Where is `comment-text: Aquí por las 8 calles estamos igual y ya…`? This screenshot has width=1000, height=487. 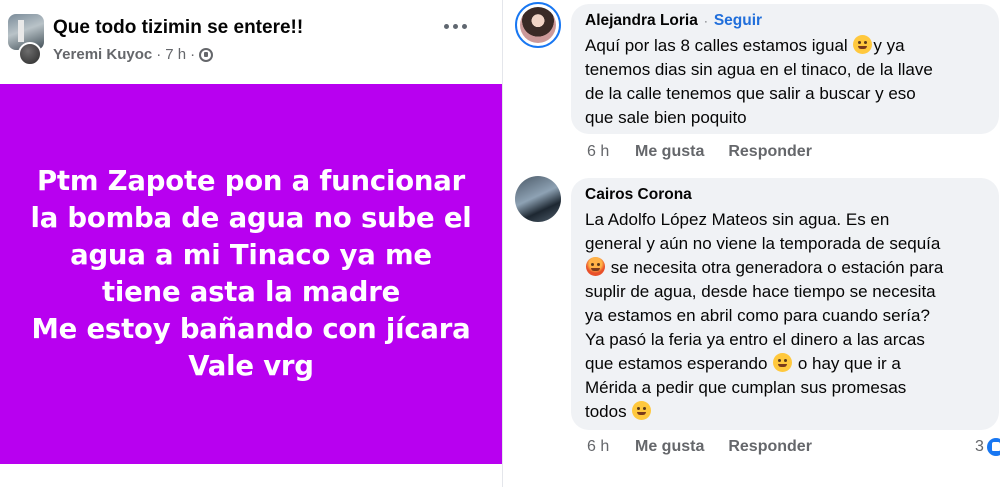
comment-text: Aquí por las 8 calles estamos igual y ya… is located at coordinates (759, 81).